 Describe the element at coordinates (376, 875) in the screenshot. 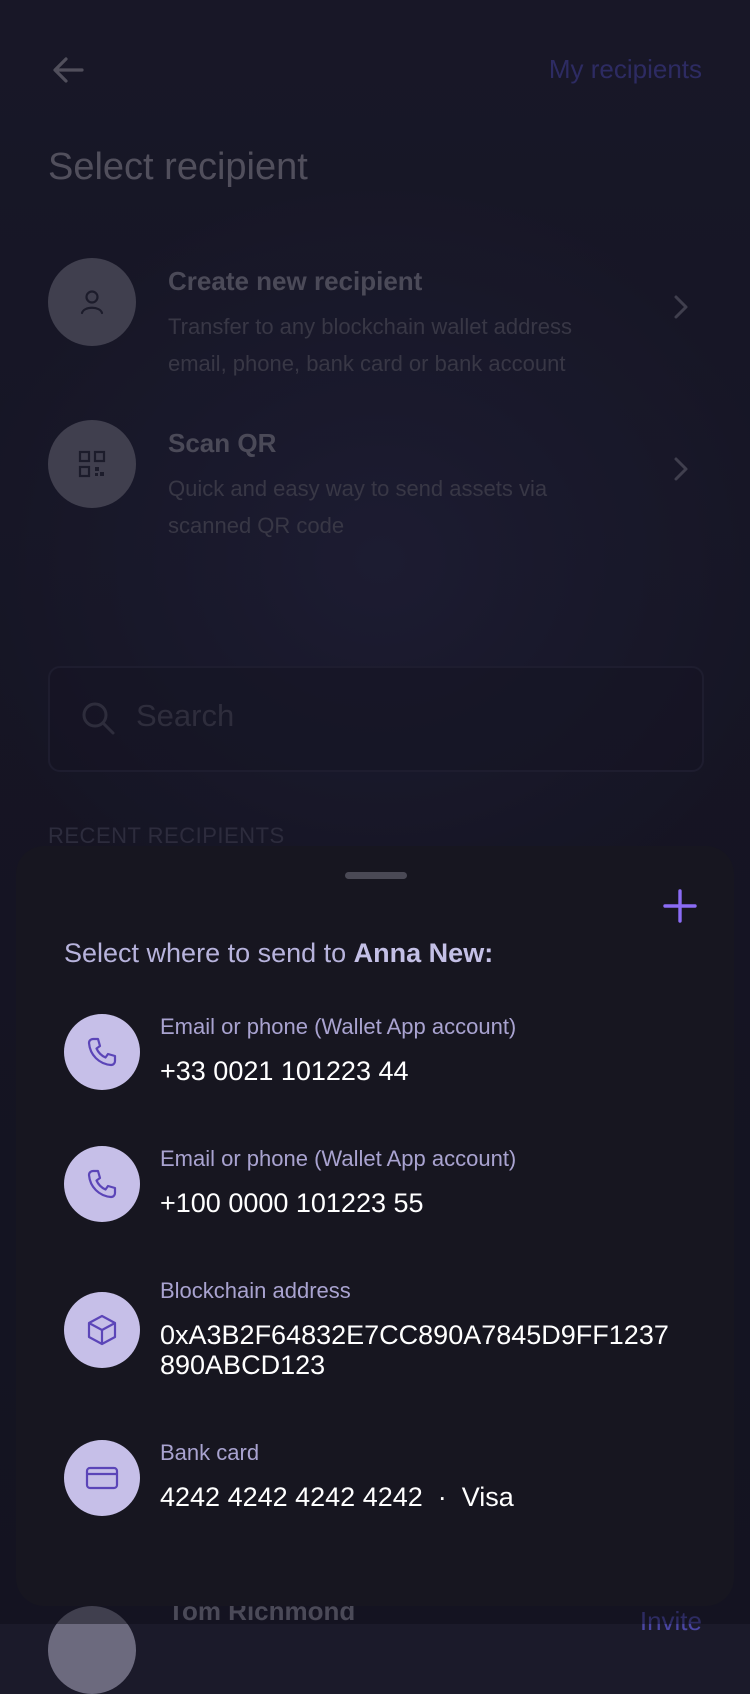

I see `sheet-drag-handle` at that location.